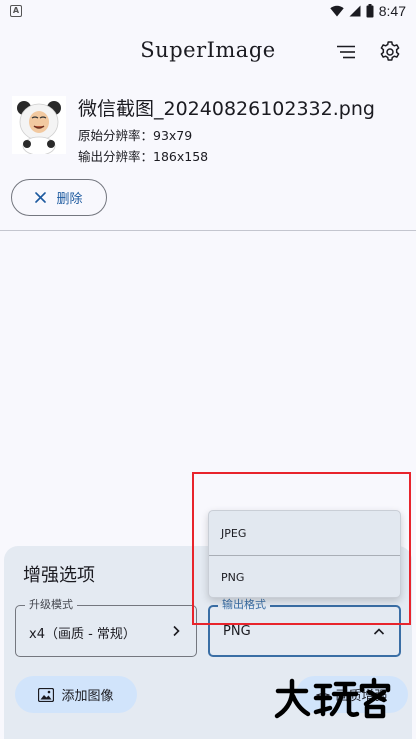 The height and width of the screenshot is (739, 416). What do you see at coordinates (346, 52) in the screenshot?
I see `menu-lines-icon` at bounding box center [346, 52].